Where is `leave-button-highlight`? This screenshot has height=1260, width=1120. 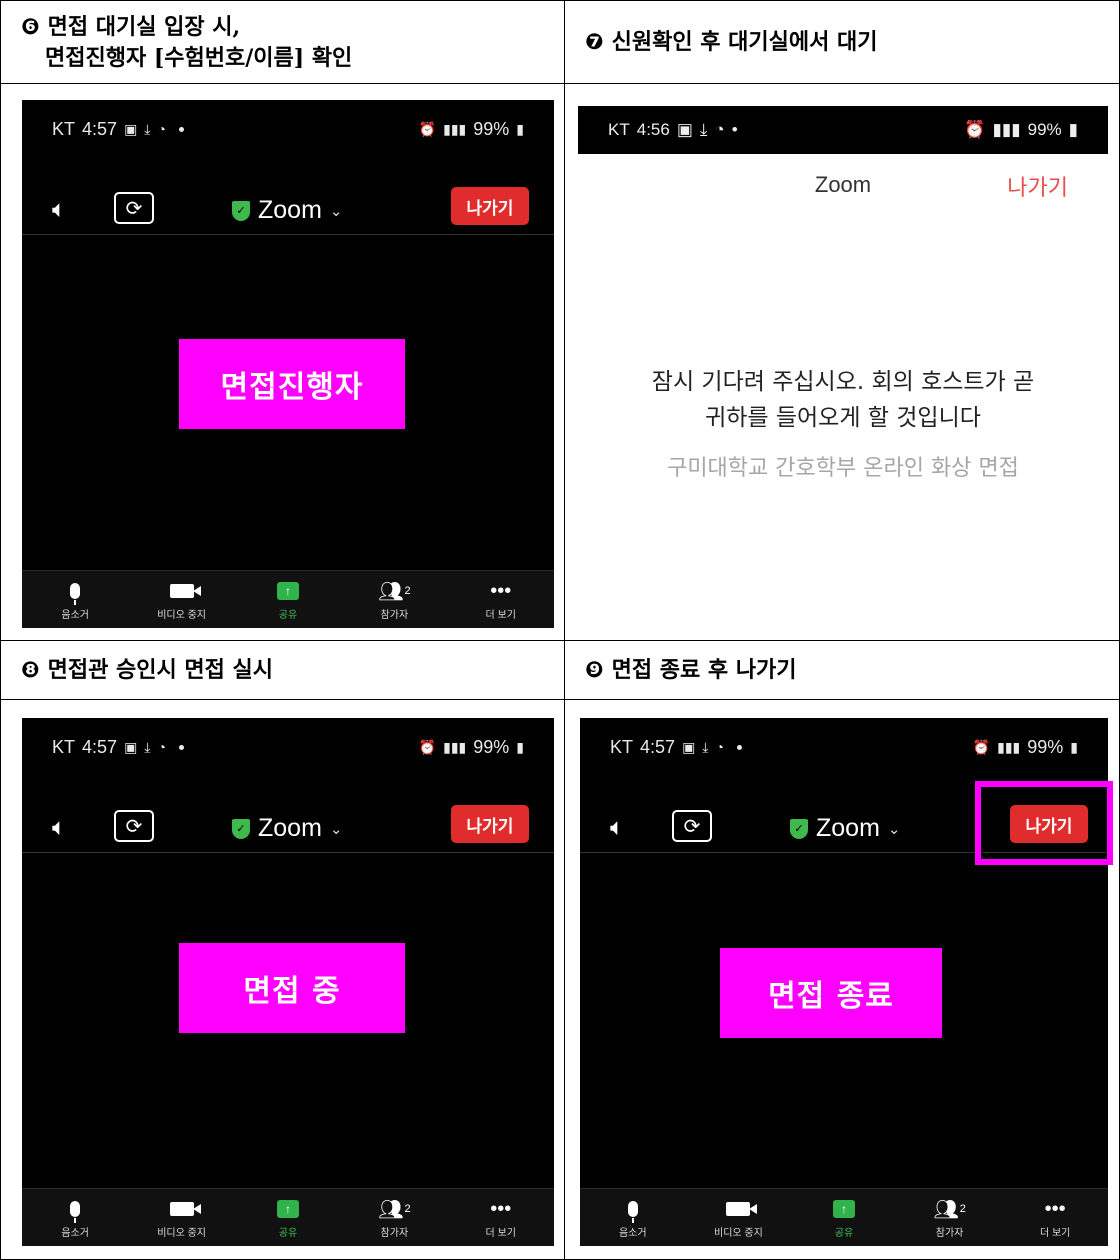
leave-button-highlight is located at coordinates (1044, 823).